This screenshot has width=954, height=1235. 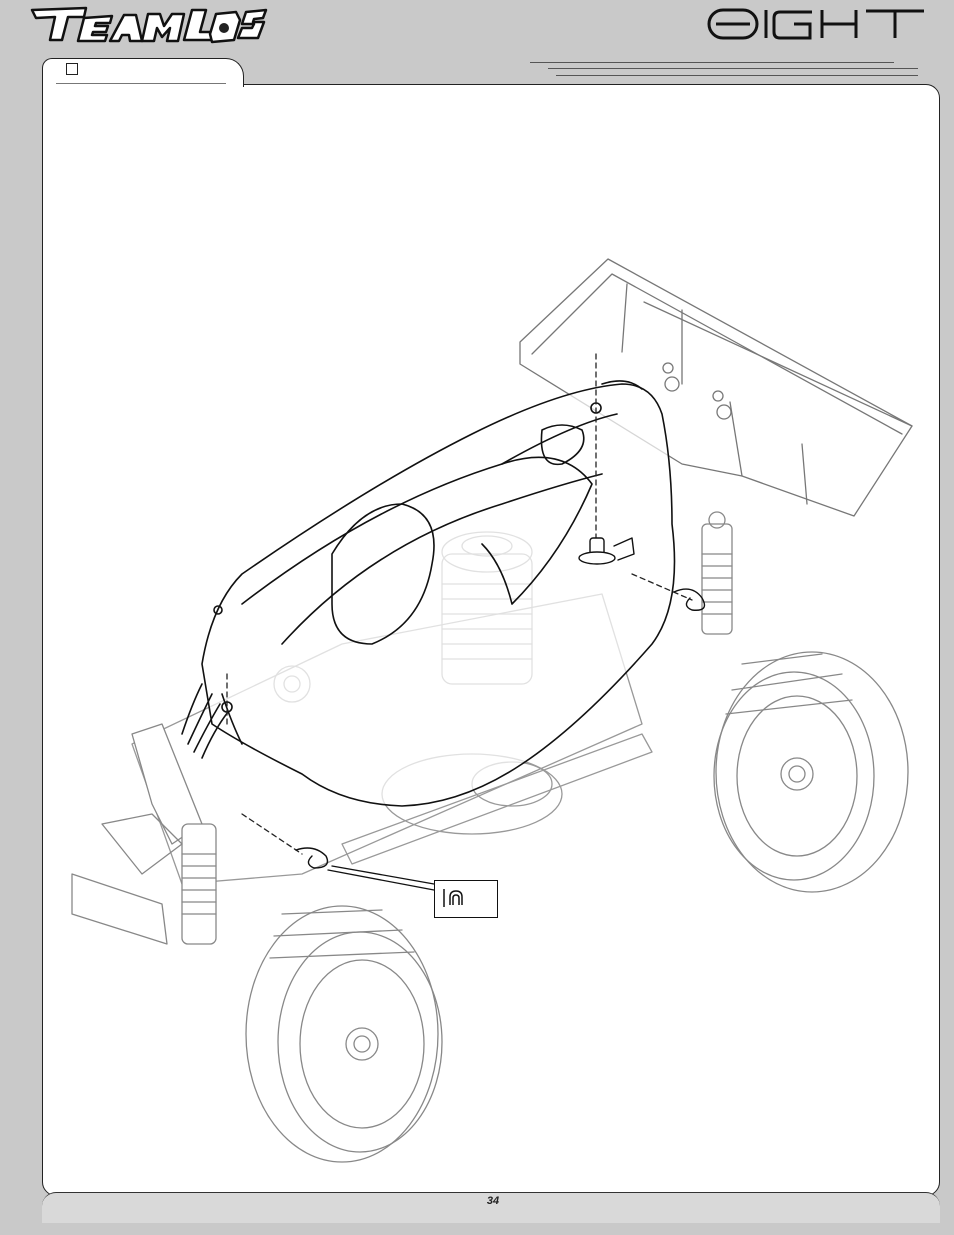 I want to click on checkbox-icon, so click(x=72, y=69).